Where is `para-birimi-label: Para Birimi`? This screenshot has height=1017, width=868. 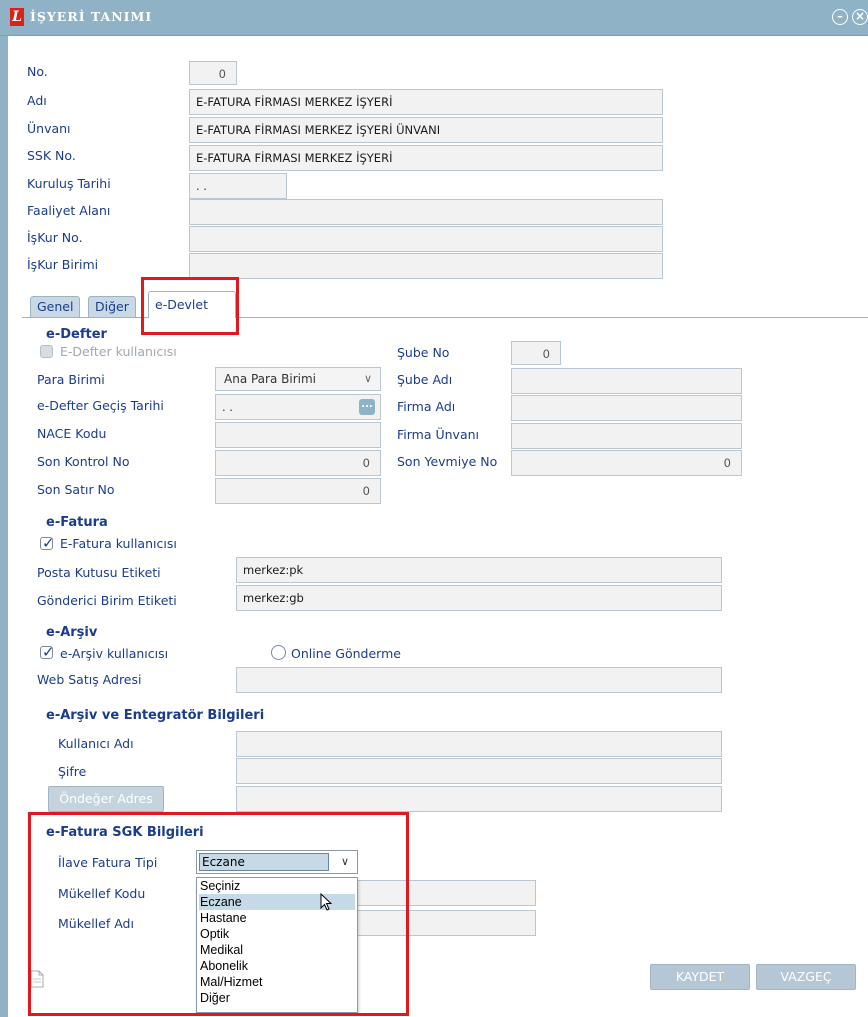 para-birimi-label: Para Birimi is located at coordinates (71, 379).